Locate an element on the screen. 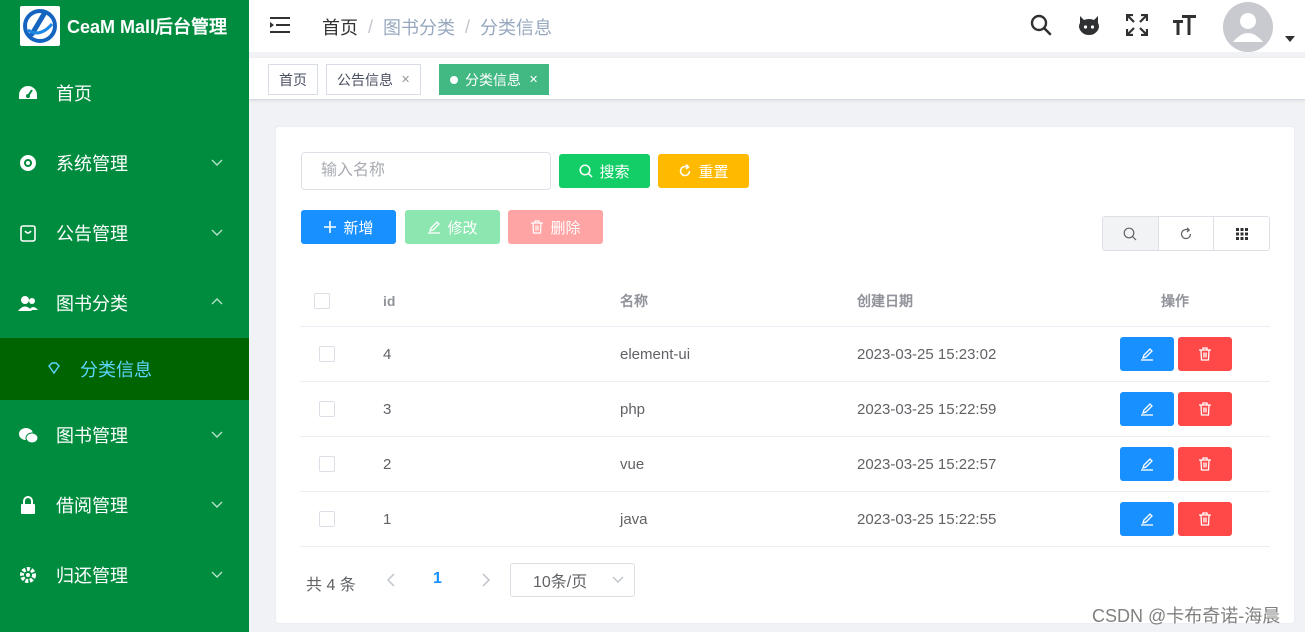 This screenshot has height=632, width=1305. gear-icon is located at coordinates (28, 575).